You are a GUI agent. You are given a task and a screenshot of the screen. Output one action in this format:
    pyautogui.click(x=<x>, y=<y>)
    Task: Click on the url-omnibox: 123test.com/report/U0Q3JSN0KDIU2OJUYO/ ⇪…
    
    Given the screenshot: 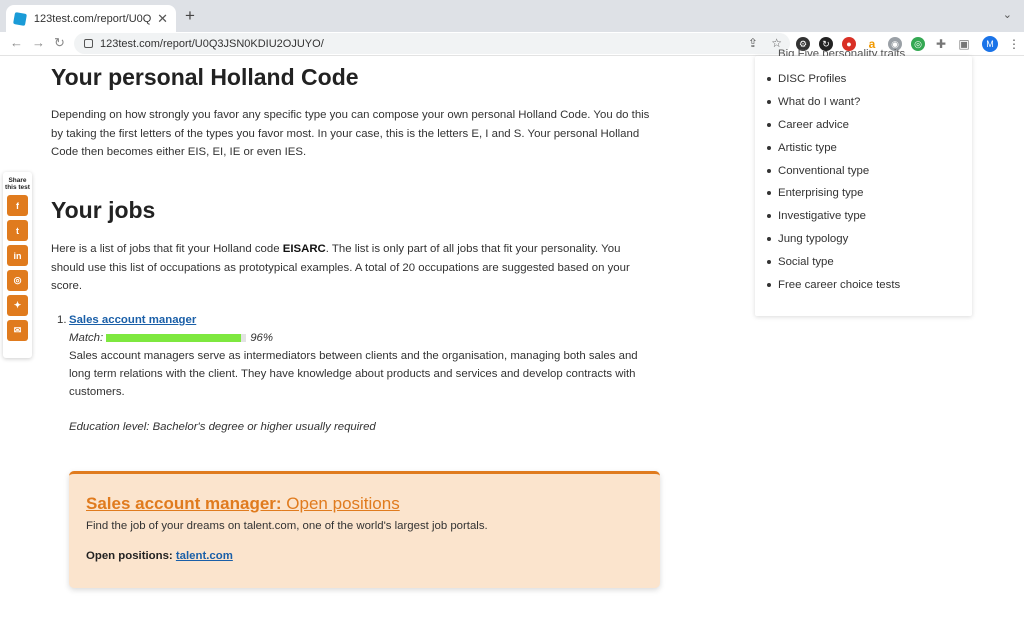 What is the action you would take?
    pyautogui.click(x=432, y=43)
    